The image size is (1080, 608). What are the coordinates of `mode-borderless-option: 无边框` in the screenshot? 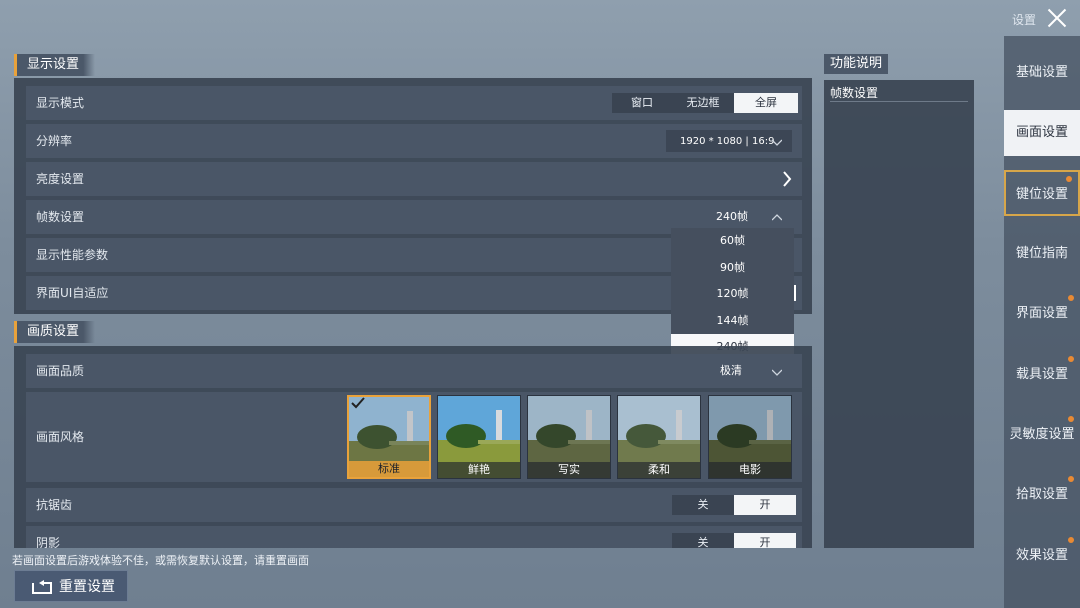 It's located at (703, 103).